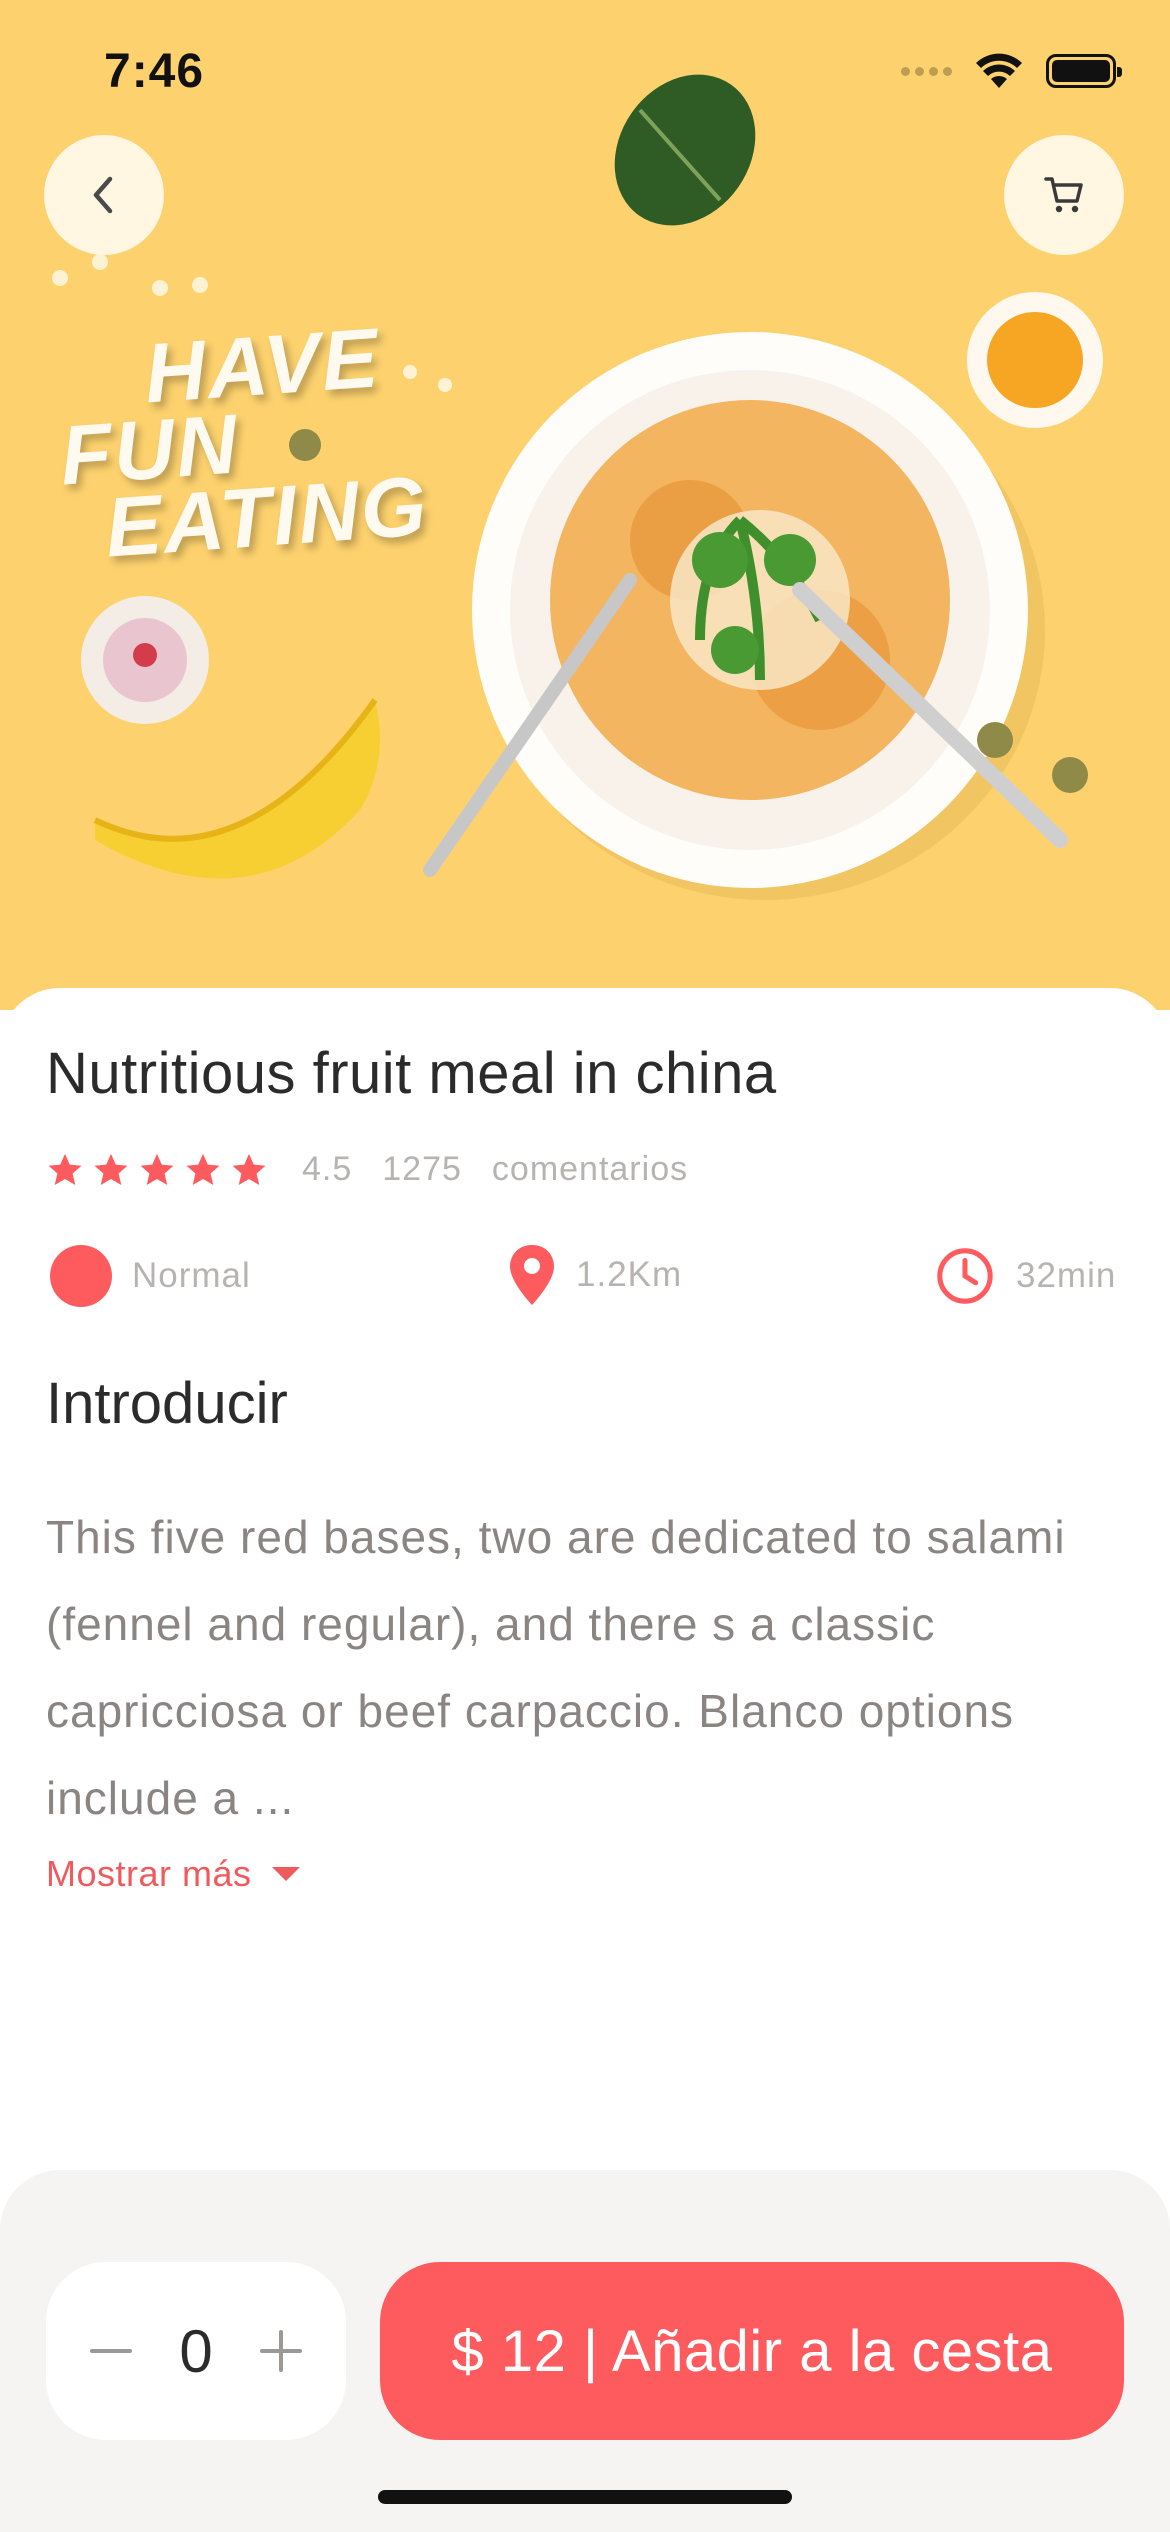 This screenshot has width=1170, height=2532. I want to click on clock-icon, so click(965, 1276).